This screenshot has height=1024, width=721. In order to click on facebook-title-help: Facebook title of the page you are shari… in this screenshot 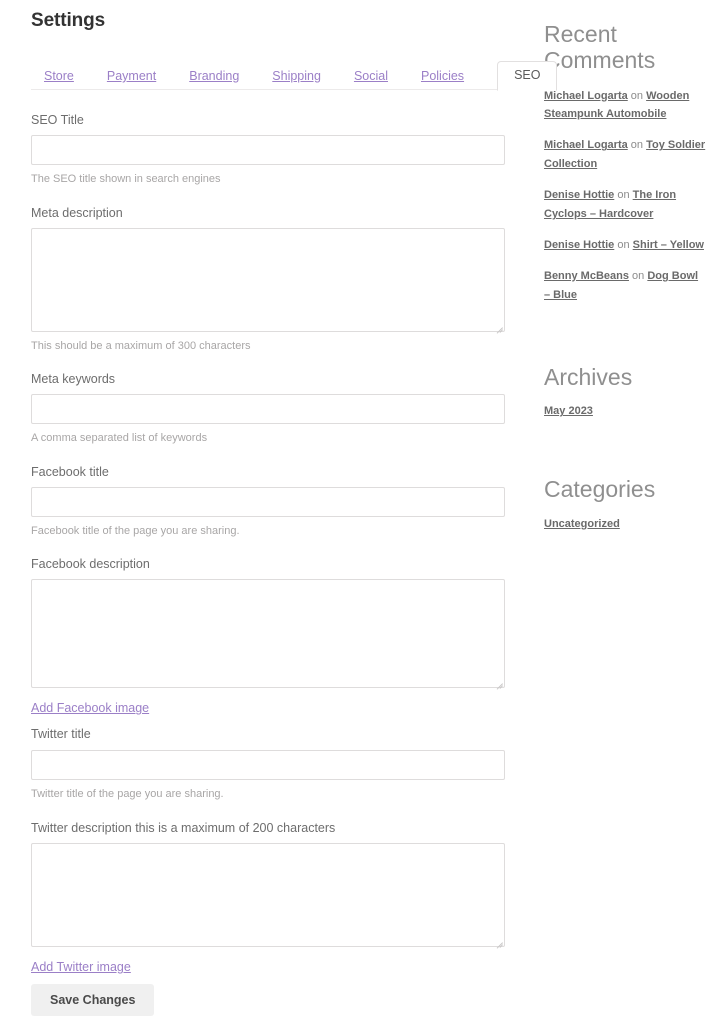, I will do `click(135, 530)`.